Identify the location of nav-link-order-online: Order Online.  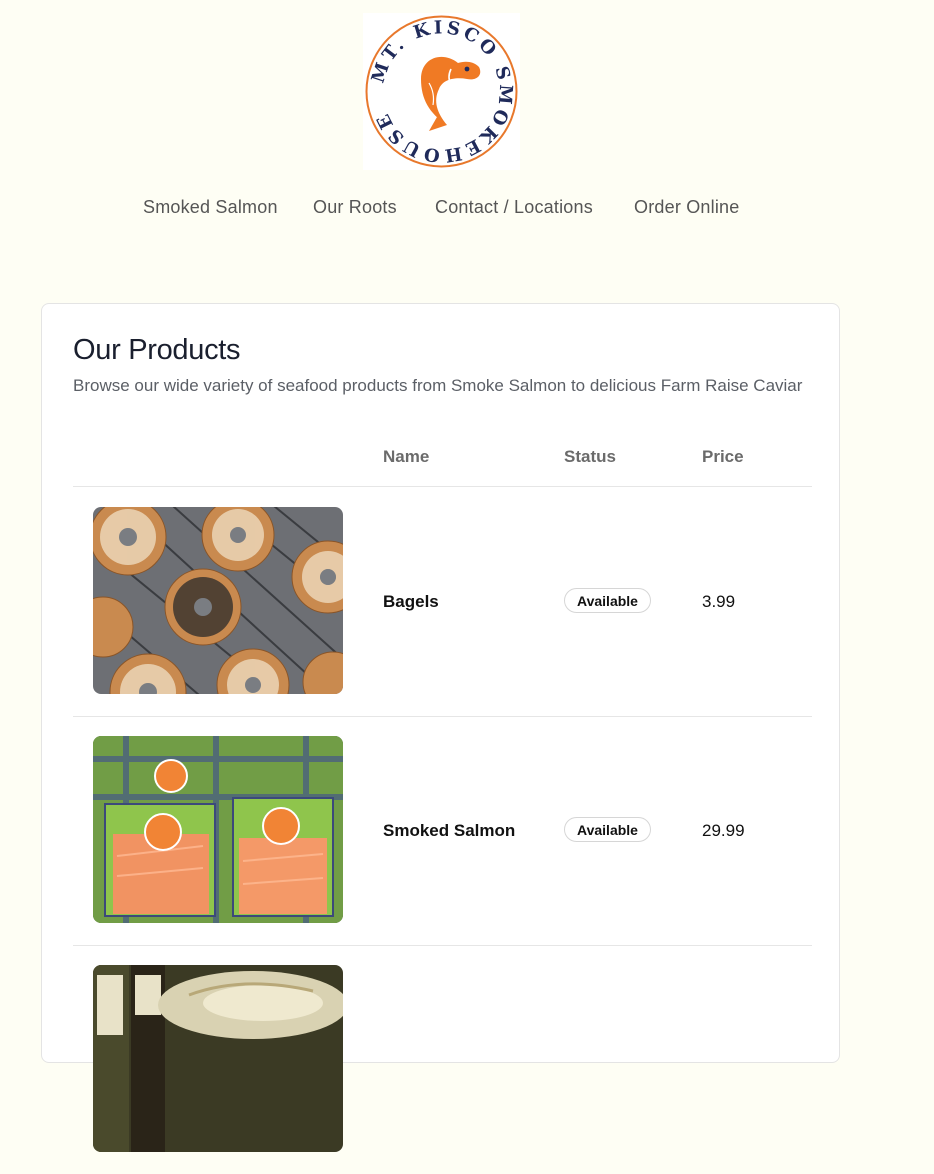
(686, 207).